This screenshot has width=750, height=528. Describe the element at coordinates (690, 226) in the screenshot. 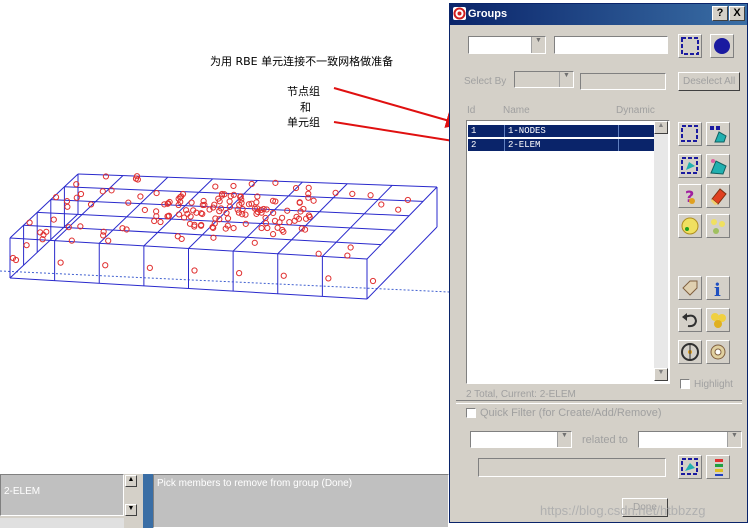

I see `node-pick-icon` at that location.